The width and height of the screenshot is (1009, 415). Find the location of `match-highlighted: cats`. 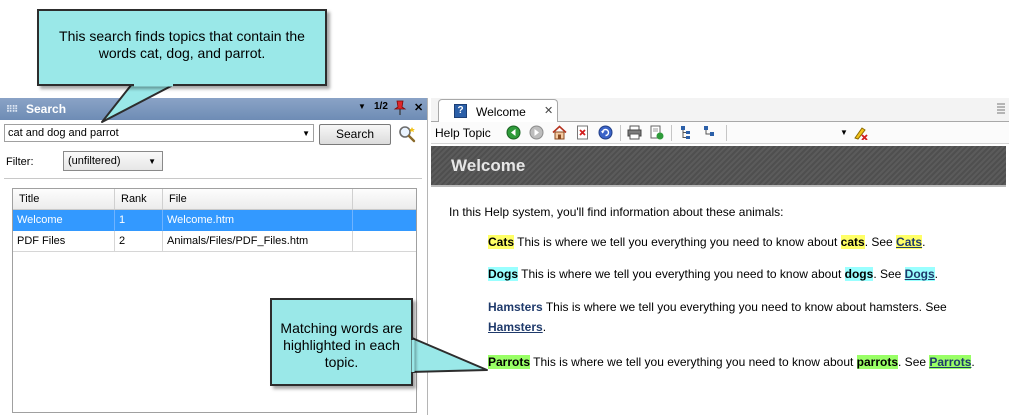

match-highlighted: cats is located at coordinates (852, 242).